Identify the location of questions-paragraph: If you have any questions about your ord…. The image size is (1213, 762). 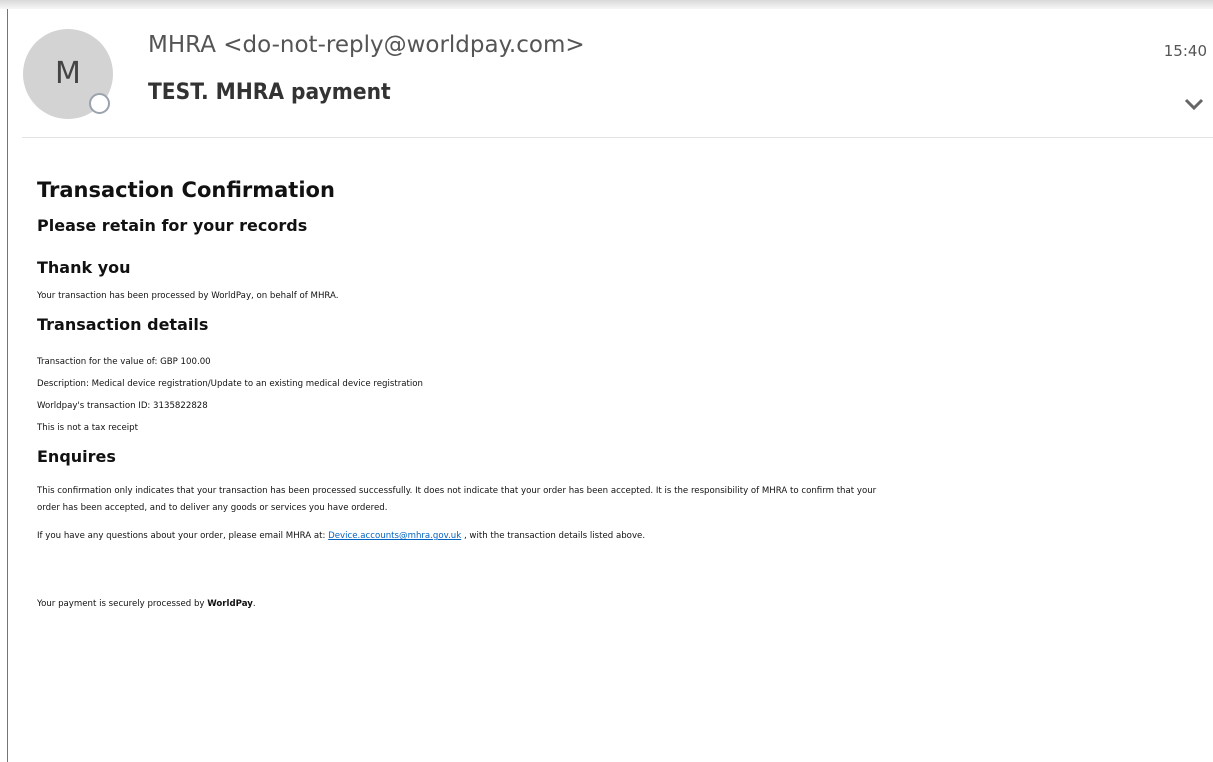
(617, 562).